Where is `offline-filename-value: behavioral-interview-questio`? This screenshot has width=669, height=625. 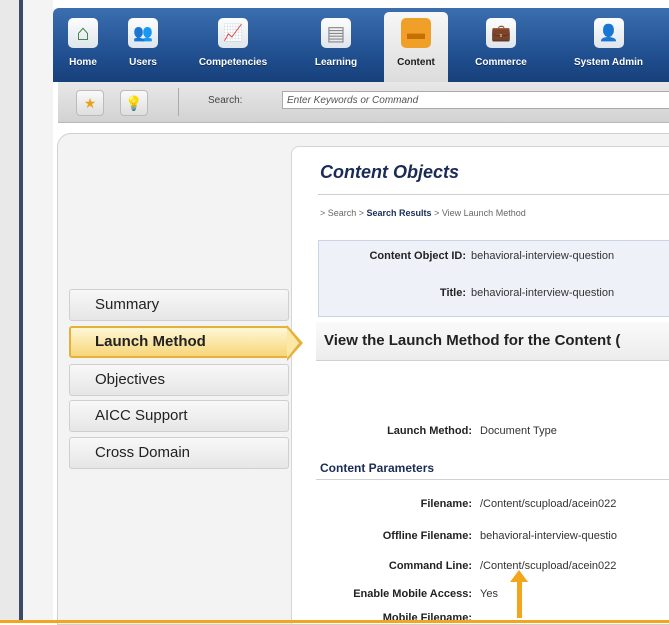
offline-filename-value: behavioral-interview-questio is located at coordinates (548, 536).